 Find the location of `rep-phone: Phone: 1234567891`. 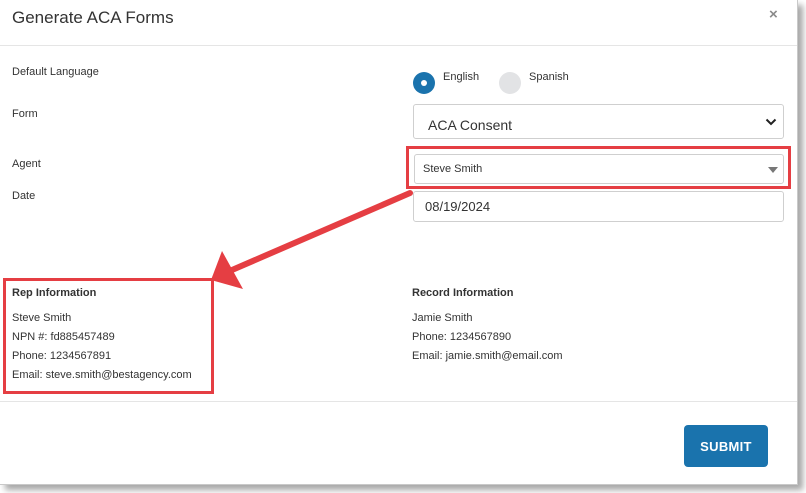

rep-phone: Phone: 1234567891 is located at coordinates (62, 356).